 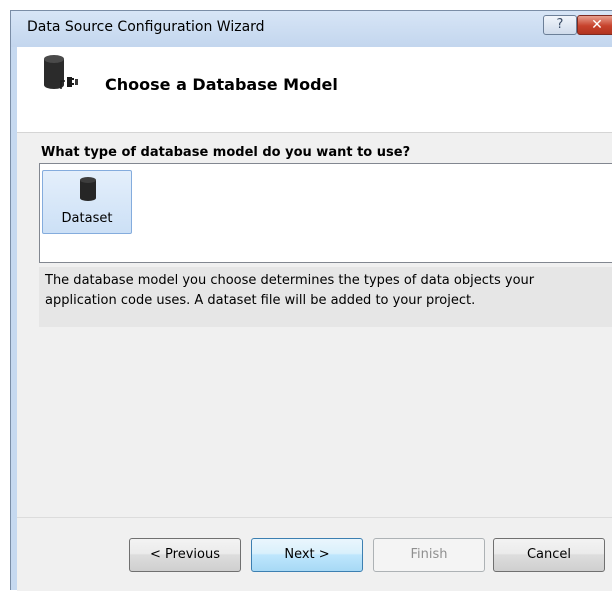 What do you see at coordinates (311, 29) in the screenshot?
I see `title-bar: Data Source Configuration Wizard ? ✕` at bounding box center [311, 29].